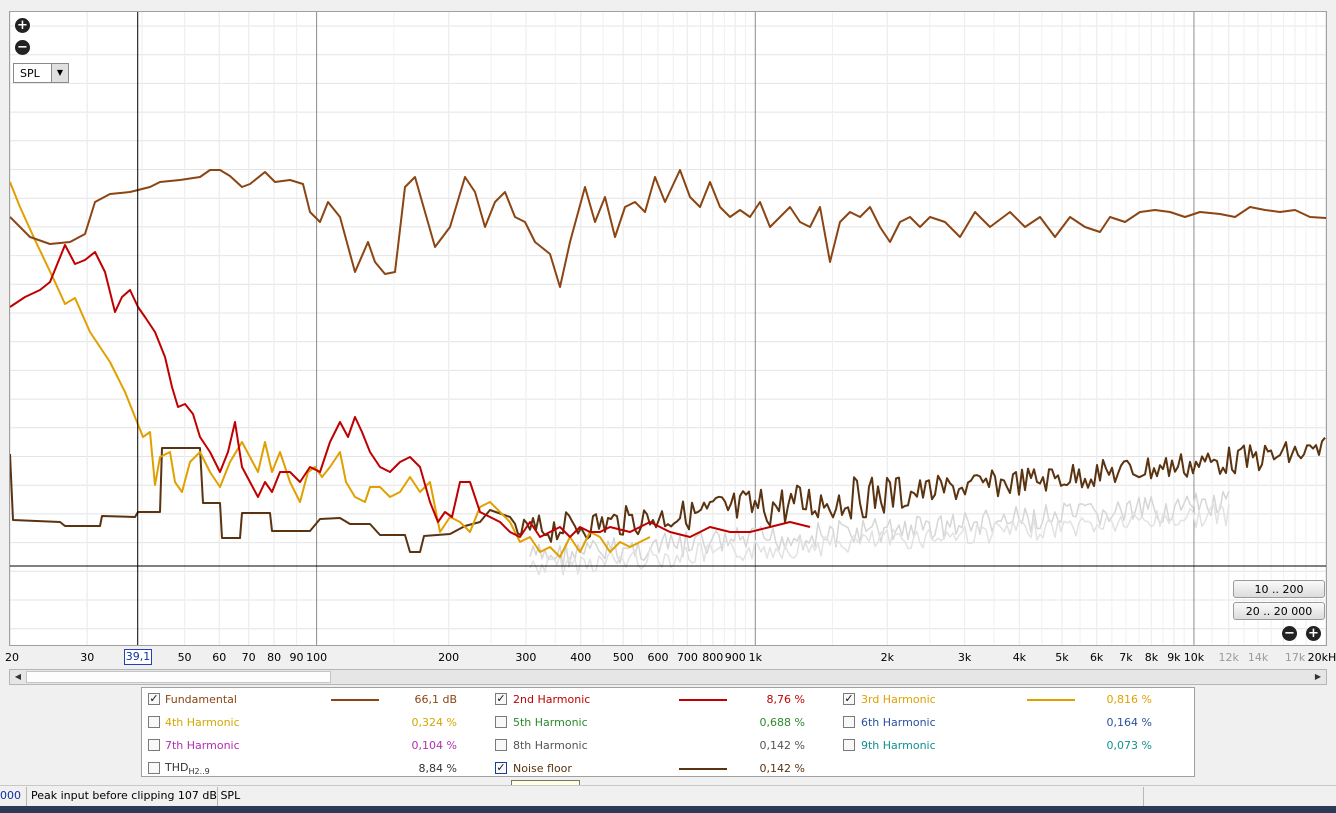 The width and height of the screenshot is (1336, 813). What do you see at coordinates (434, 745) in the screenshot?
I see `h7-value: 0,104 %` at bounding box center [434, 745].